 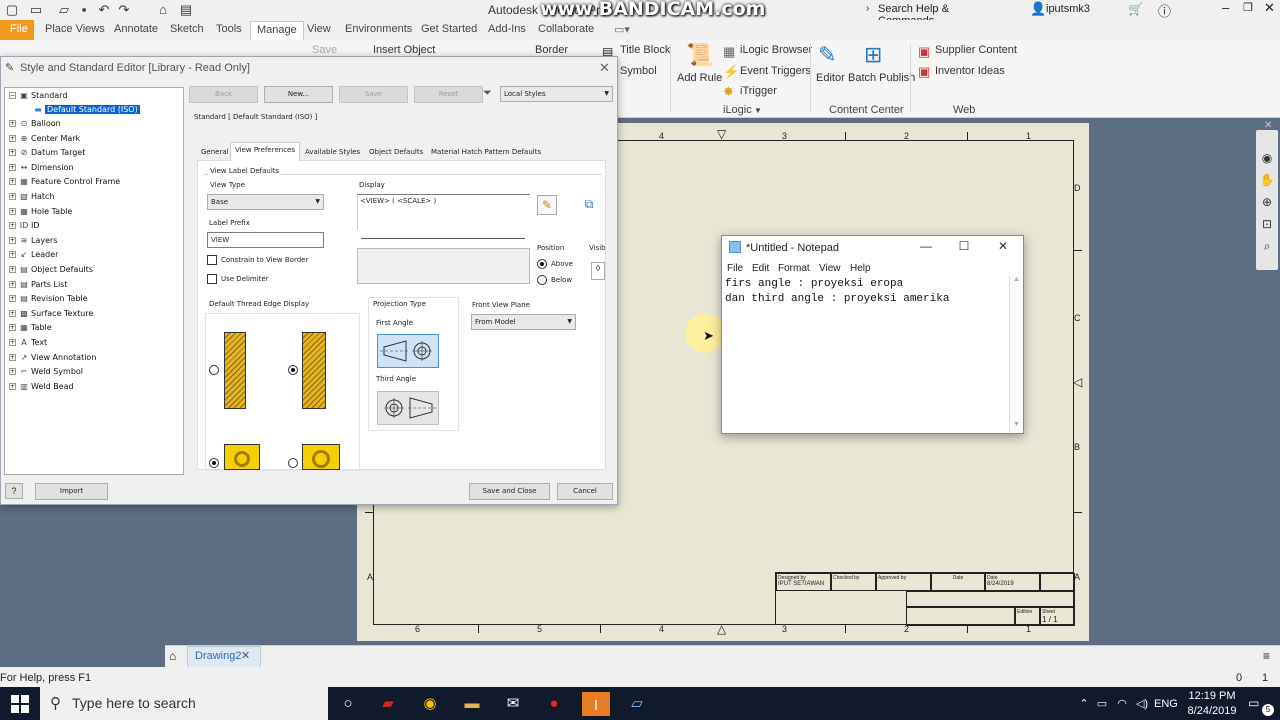 What do you see at coordinates (598, 271) in the screenshot?
I see `visibility-icon: ◊` at bounding box center [598, 271].